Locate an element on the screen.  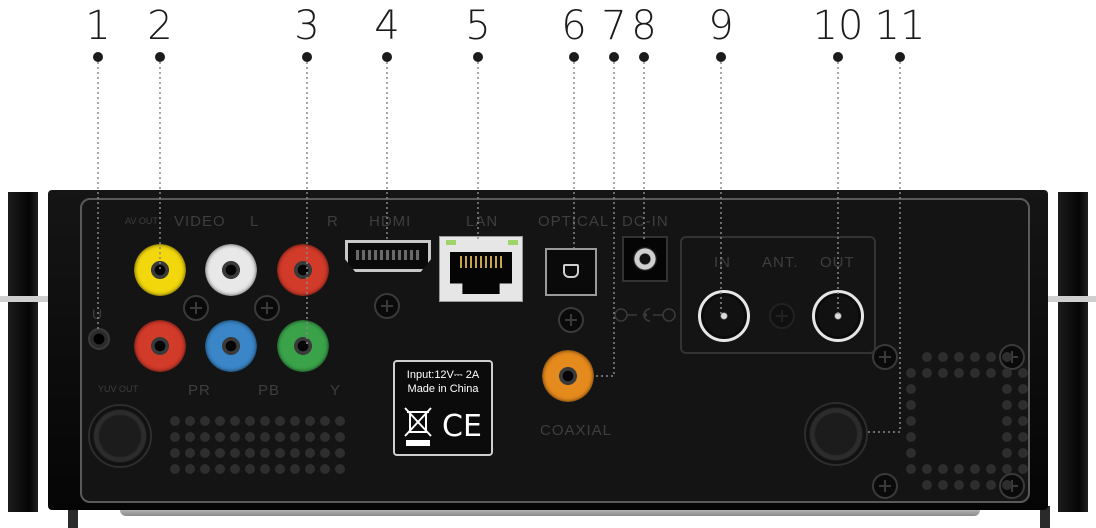
pb-rca-jack-blue is located at coordinates (231, 346).